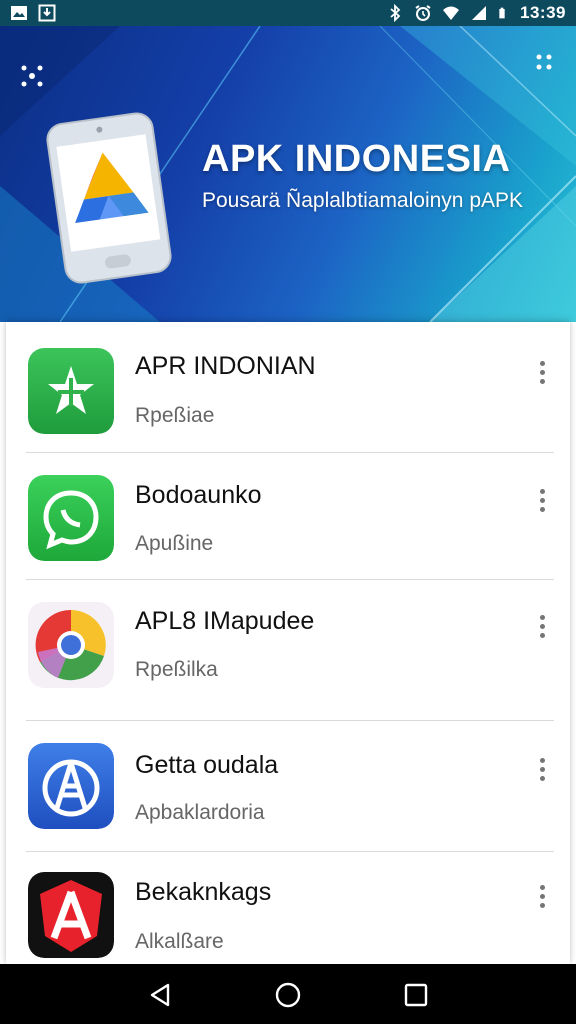  I want to click on battery-icon, so click(502, 13).